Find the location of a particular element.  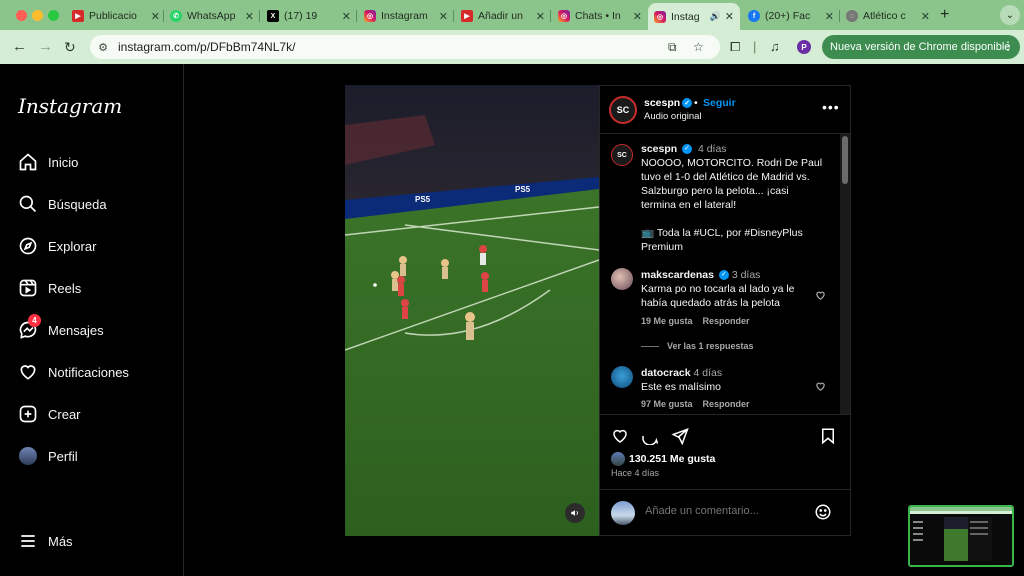

cast-icon: ⧉ is located at coordinates (672, 47).